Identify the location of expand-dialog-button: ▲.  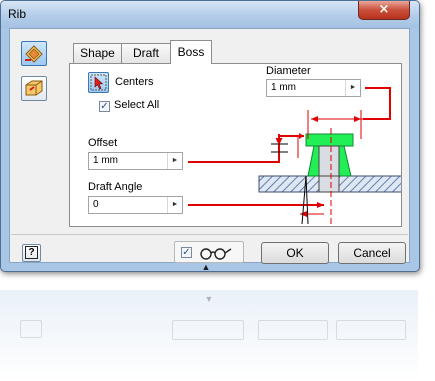
(206, 267).